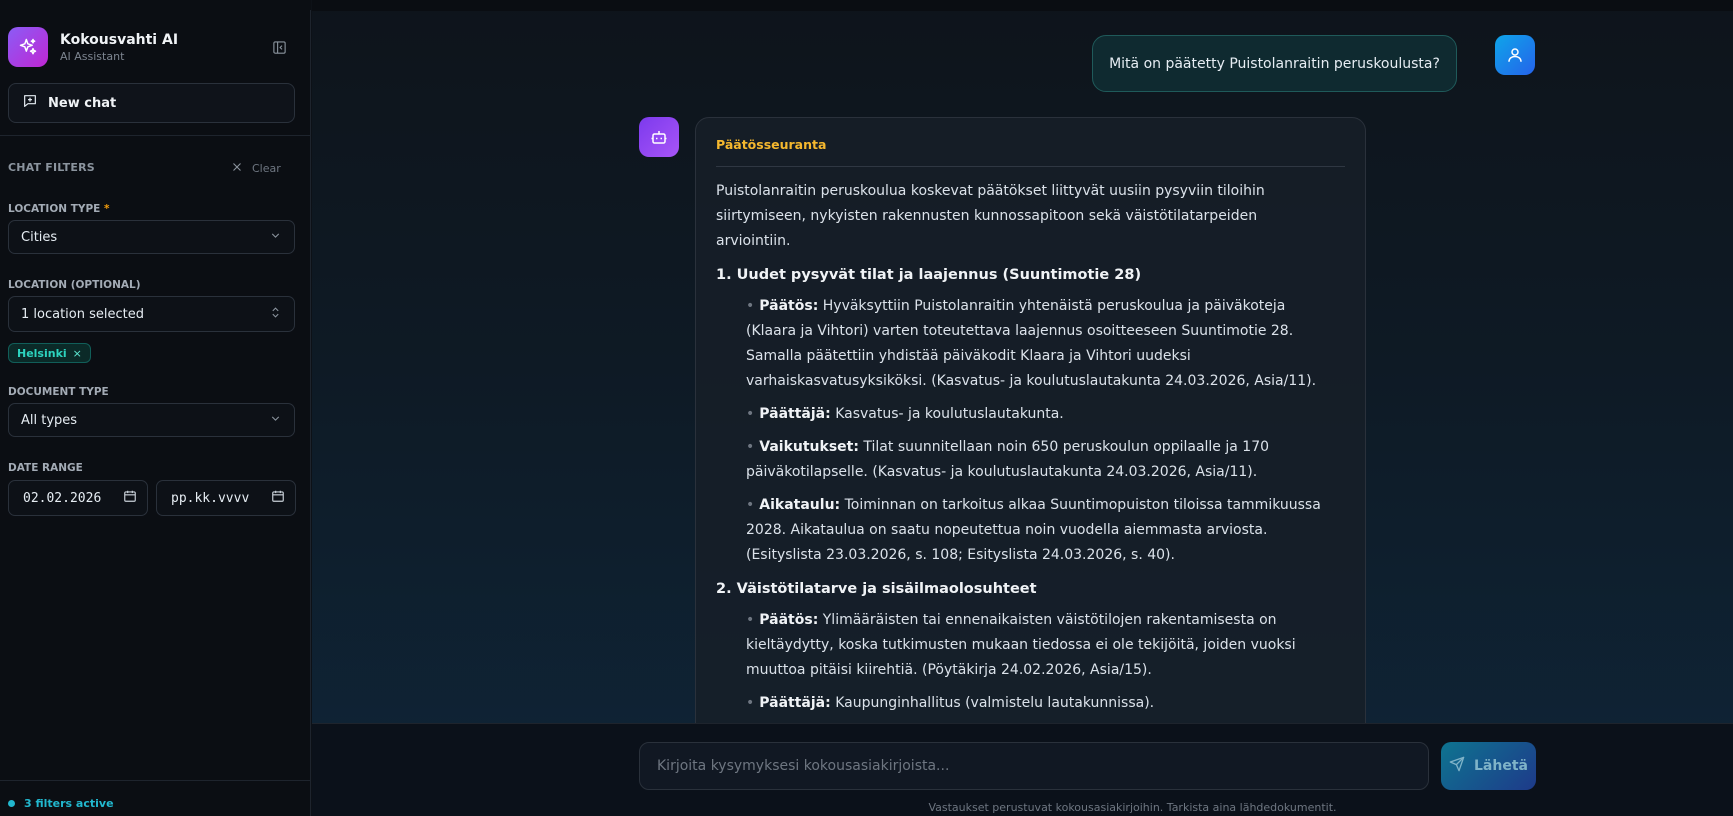  What do you see at coordinates (151, 237) in the screenshot?
I see `location-type-select: Cities` at bounding box center [151, 237].